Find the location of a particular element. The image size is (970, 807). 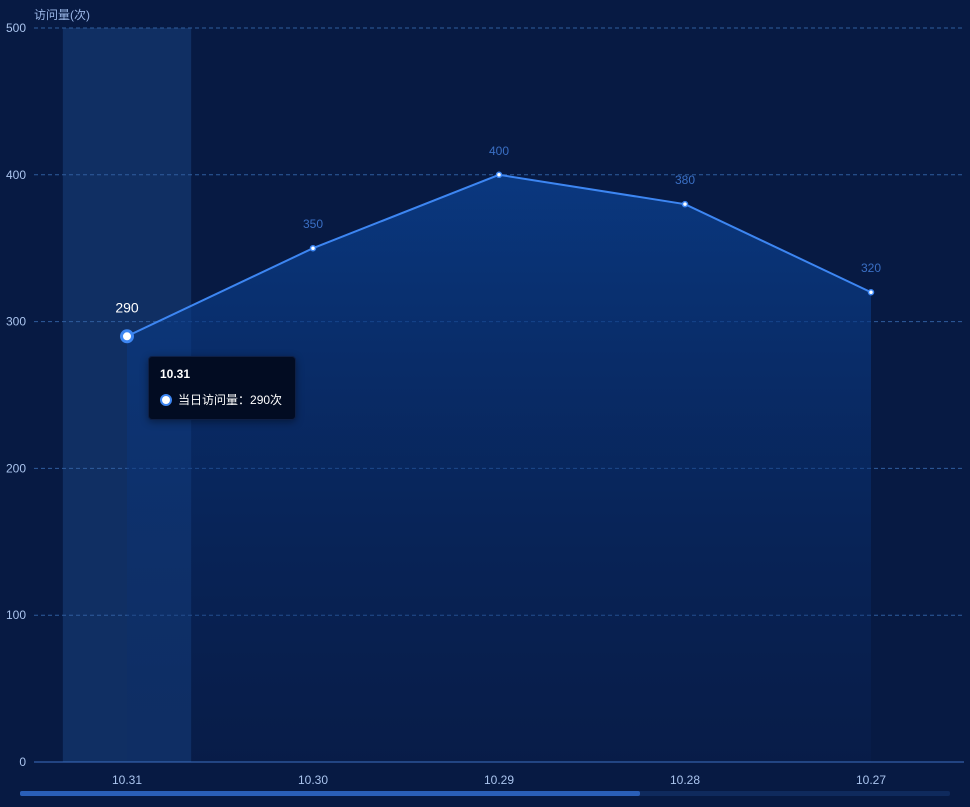

data-tooltip: 10.31 当日访问量： 290次 is located at coordinates (222, 388).